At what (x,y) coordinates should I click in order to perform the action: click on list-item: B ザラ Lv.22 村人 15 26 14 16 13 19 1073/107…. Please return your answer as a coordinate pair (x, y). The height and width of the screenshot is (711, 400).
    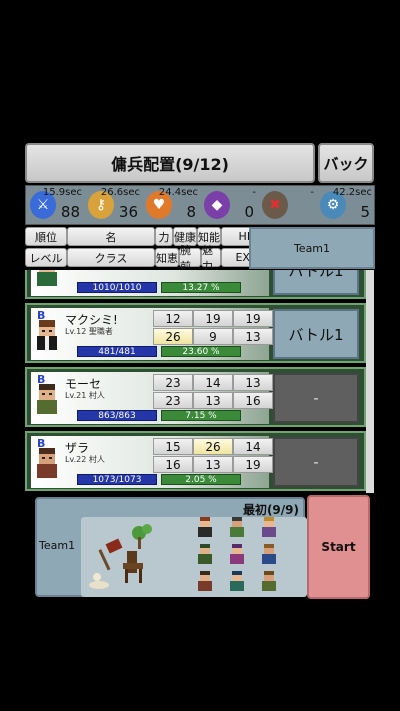
    Looking at the image, I should click on (195, 461).